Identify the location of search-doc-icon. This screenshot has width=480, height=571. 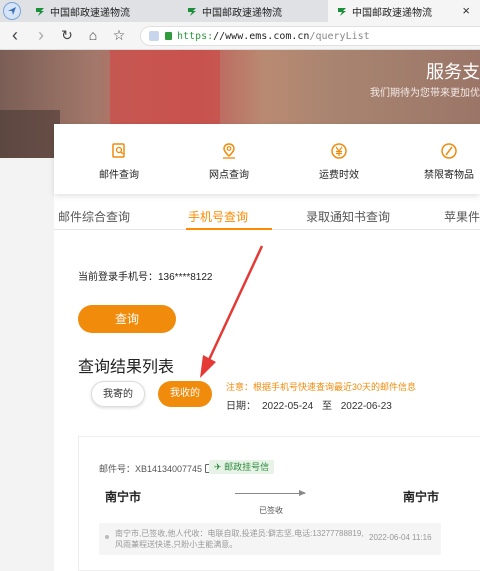
(118, 150).